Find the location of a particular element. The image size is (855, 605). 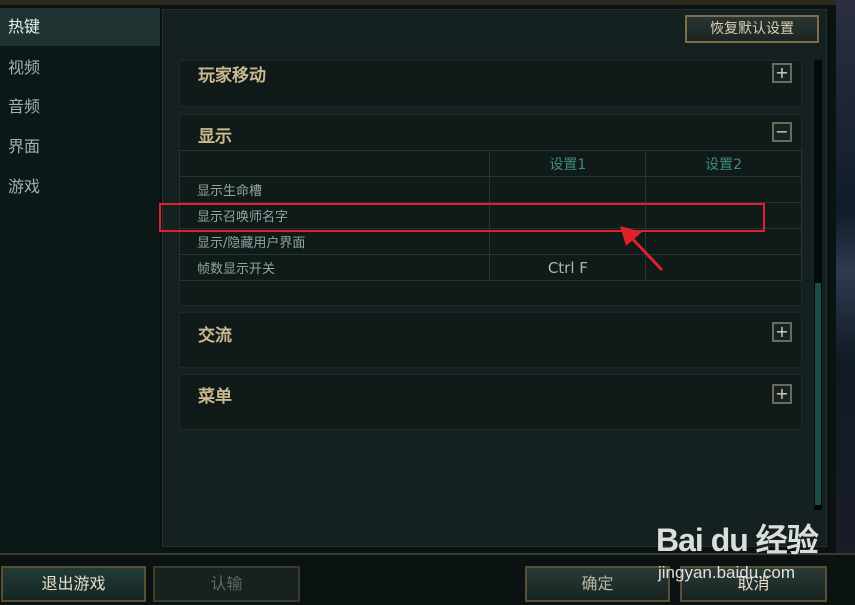

scrollbar-thumb is located at coordinates (818, 394).